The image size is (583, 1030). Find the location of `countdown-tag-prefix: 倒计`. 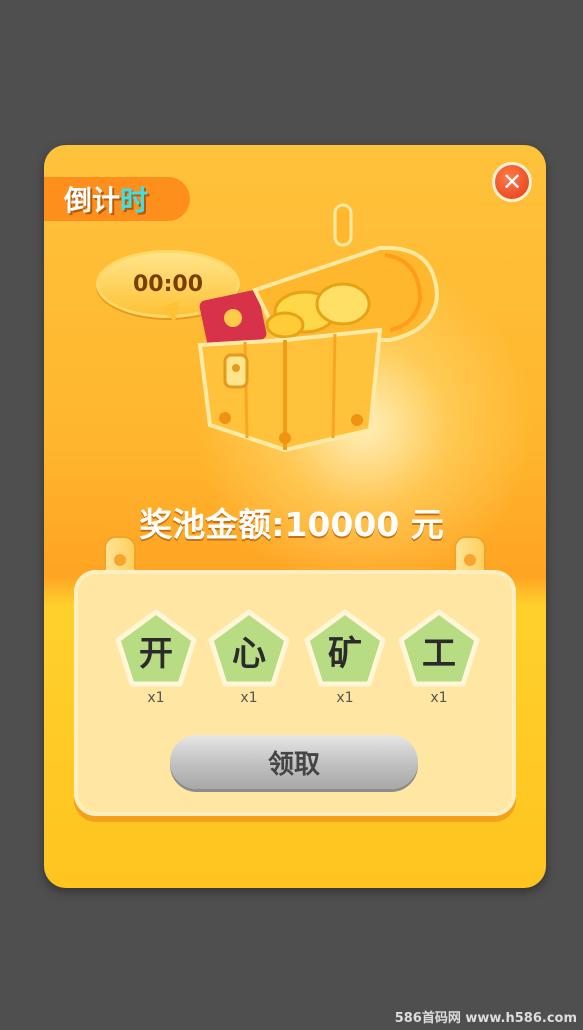

countdown-tag-prefix: 倒计 is located at coordinates (92, 200).